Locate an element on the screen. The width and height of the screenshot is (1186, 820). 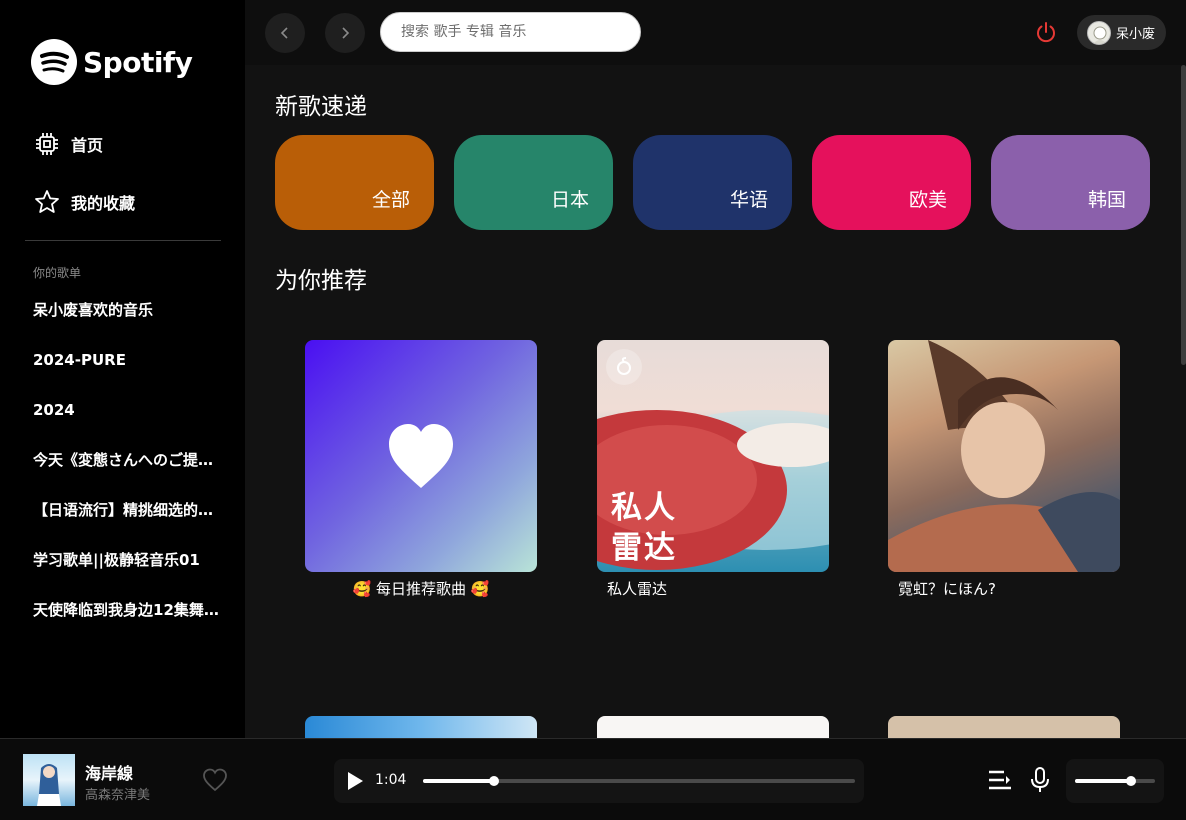
genre-label: 华语 is located at coordinates (748, 200).